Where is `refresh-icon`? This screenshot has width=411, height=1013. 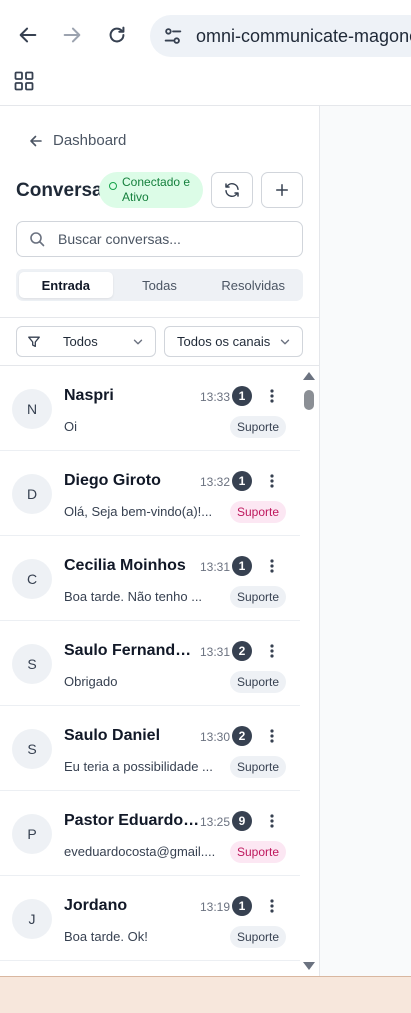
refresh-icon is located at coordinates (232, 190).